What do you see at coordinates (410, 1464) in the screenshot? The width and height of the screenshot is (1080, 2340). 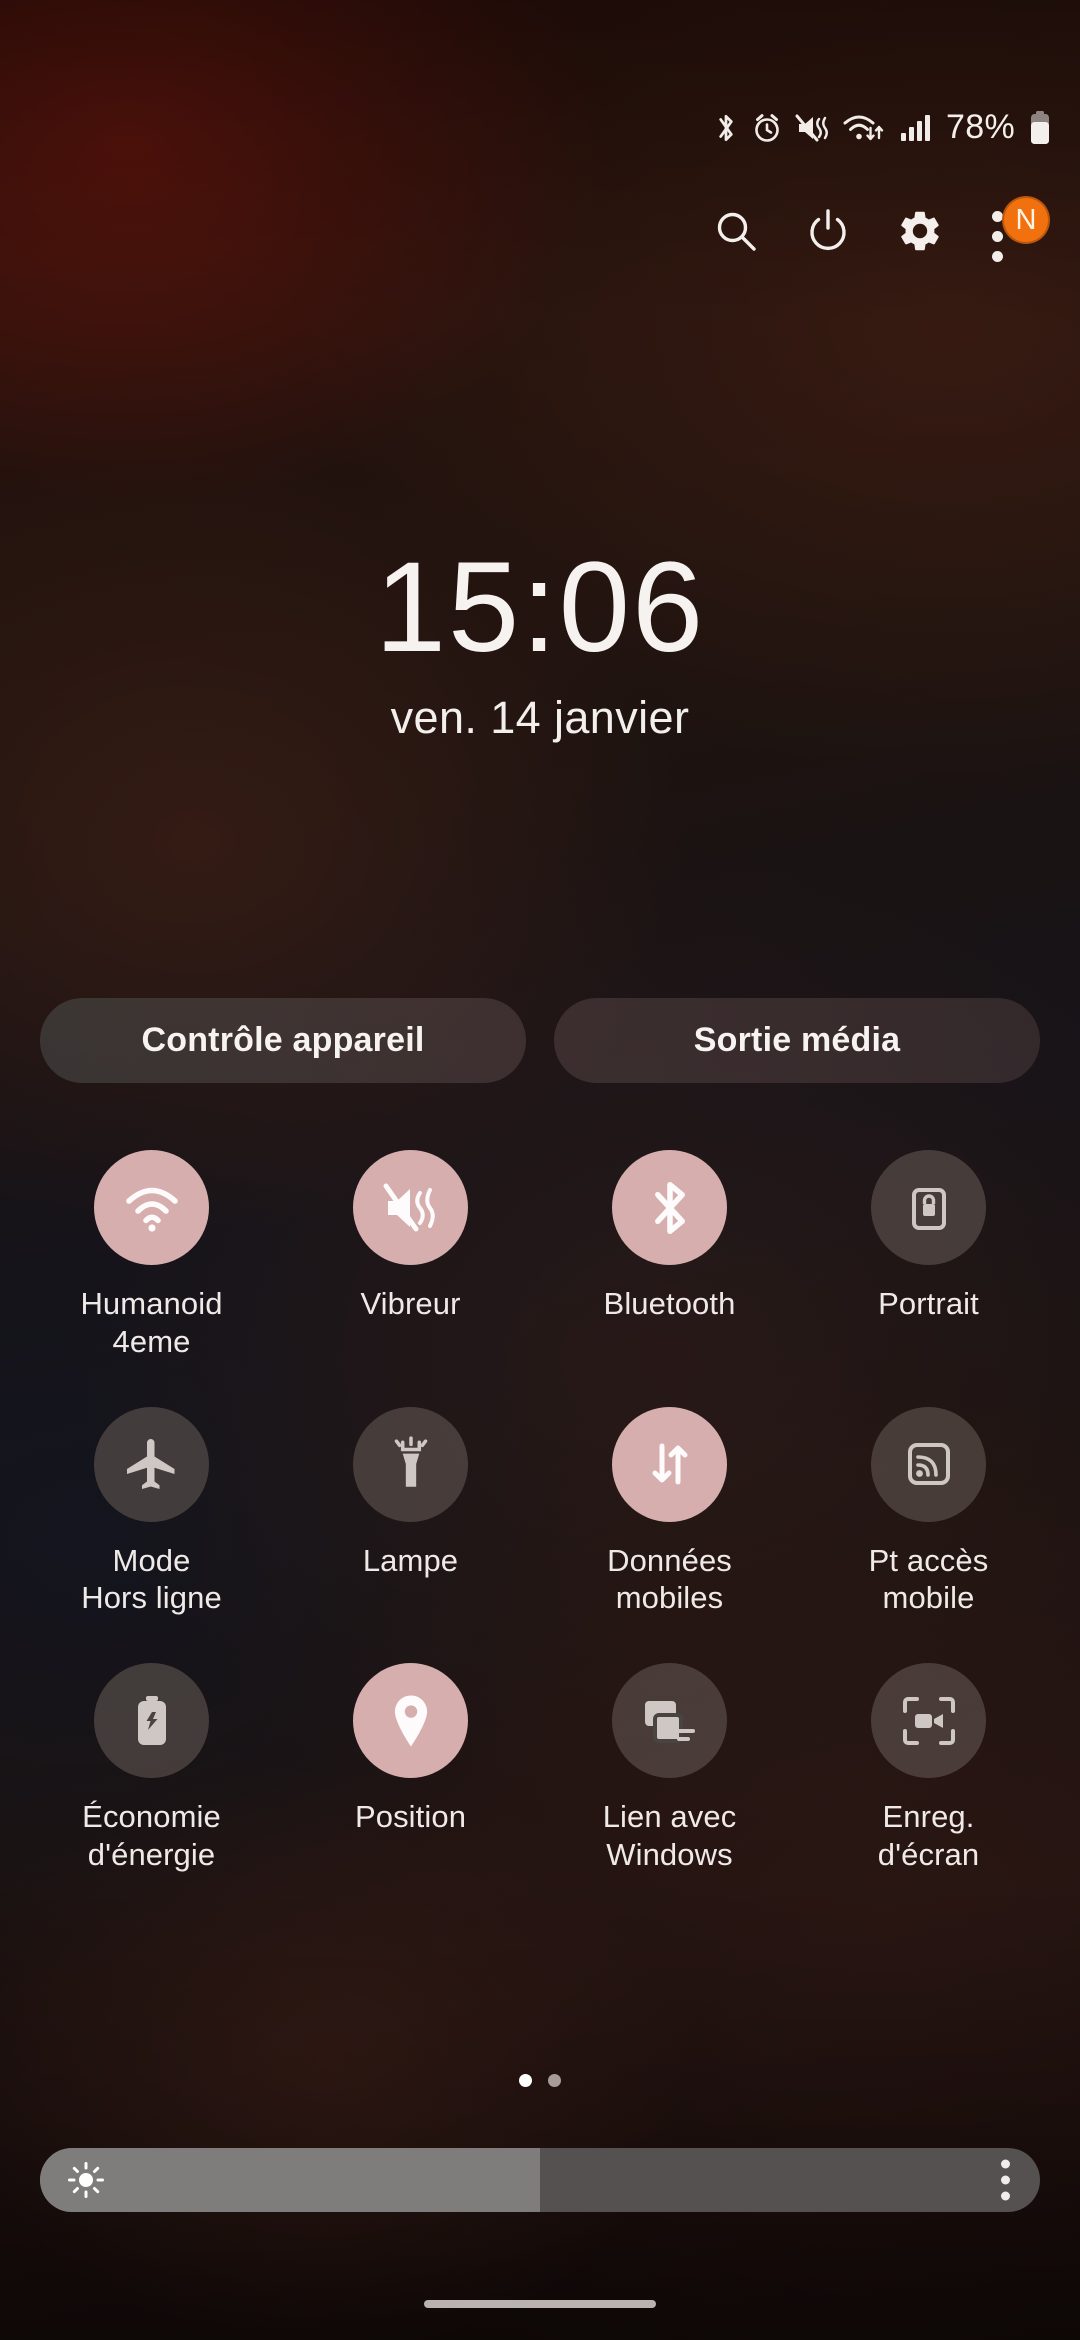 I see `flashlight-icon` at bounding box center [410, 1464].